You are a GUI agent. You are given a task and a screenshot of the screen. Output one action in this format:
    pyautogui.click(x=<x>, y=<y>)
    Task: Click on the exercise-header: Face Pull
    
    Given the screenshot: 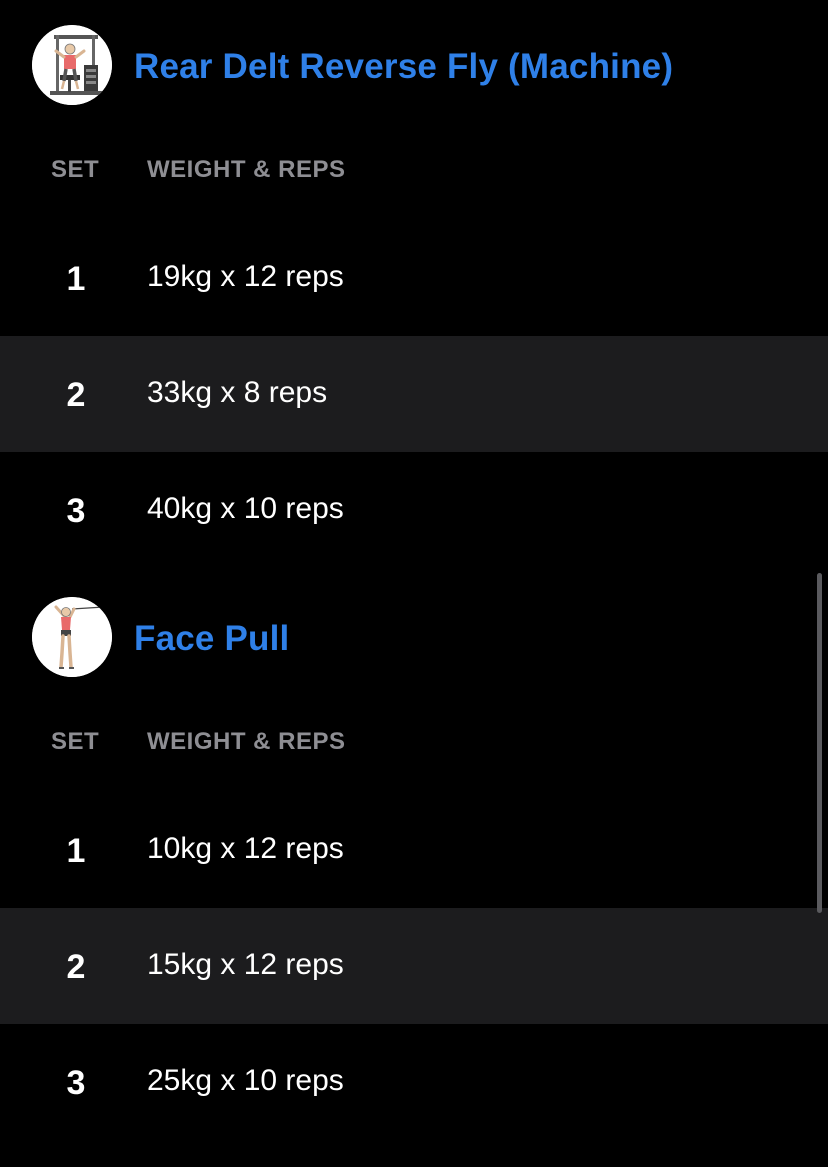 What is the action you would take?
    pyautogui.click(x=414, y=637)
    